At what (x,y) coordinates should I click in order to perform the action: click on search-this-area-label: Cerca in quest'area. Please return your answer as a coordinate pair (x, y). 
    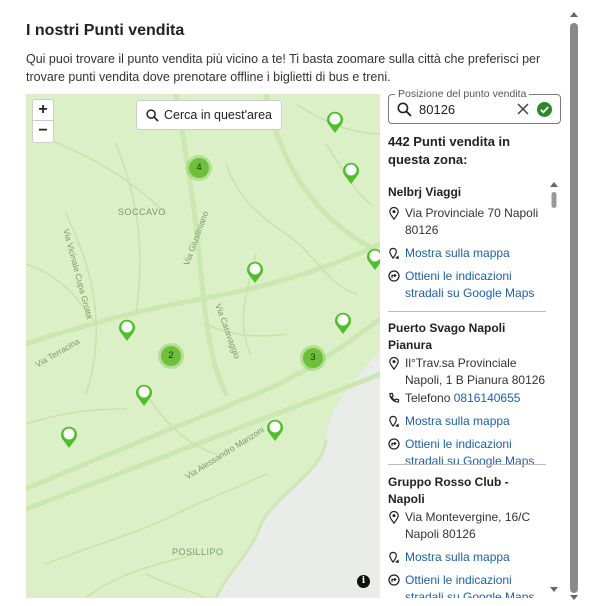
    Looking at the image, I should click on (218, 115).